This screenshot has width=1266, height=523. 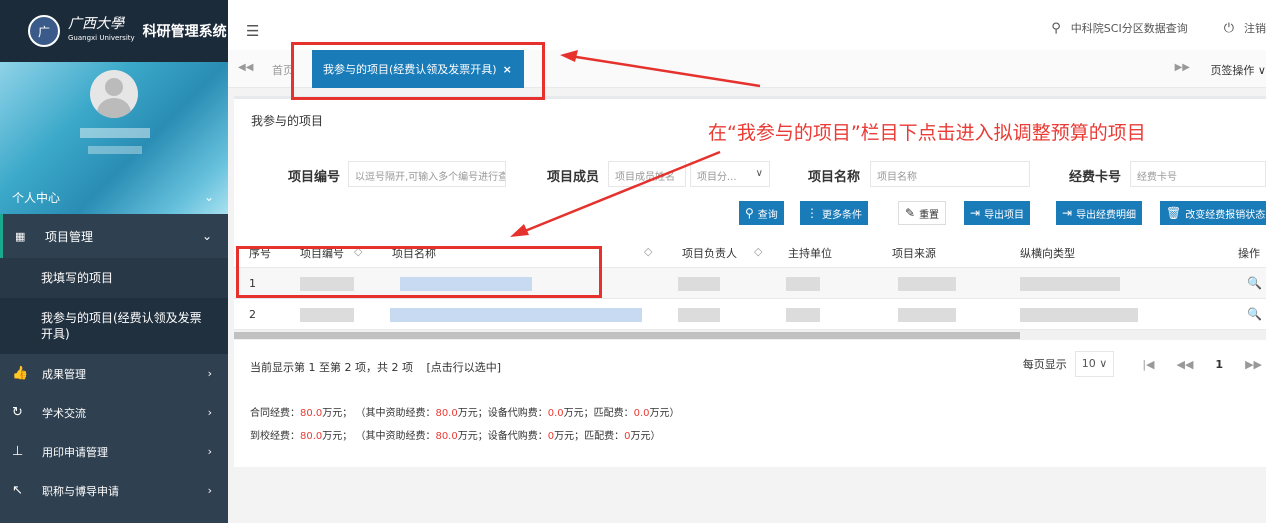 I want to click on scrollbar-thumb, so click(x=627, y=335).